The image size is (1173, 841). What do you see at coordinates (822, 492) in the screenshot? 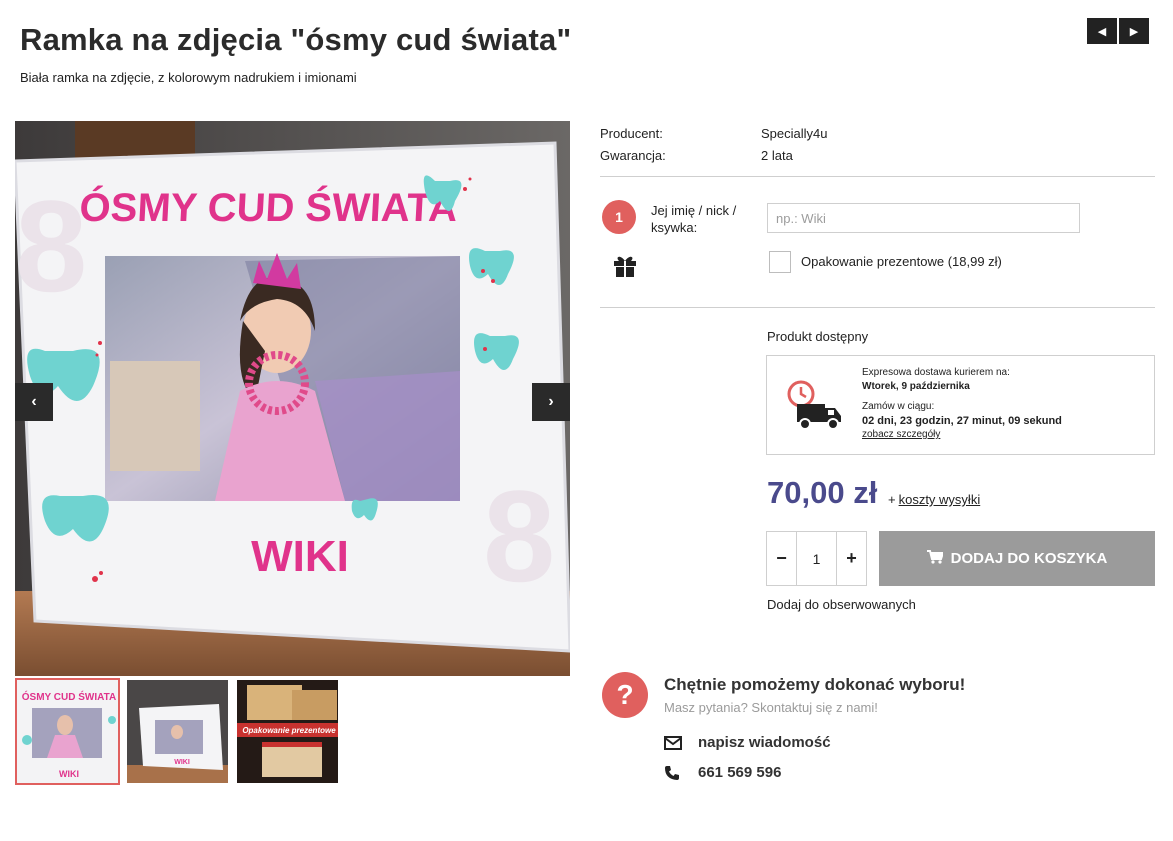
I see `product-price: 70,00 zł` at bounding box center [822, 492].